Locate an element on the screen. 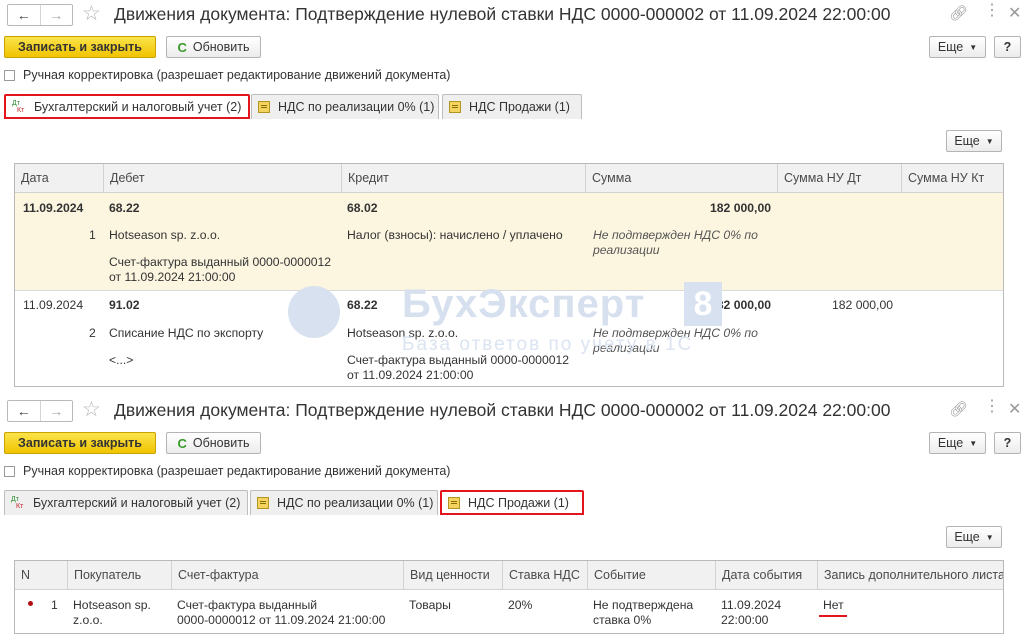 The width and height of the screenshot is (1024, 643). row-value-type: Товары is located at coordinates (430, 605).